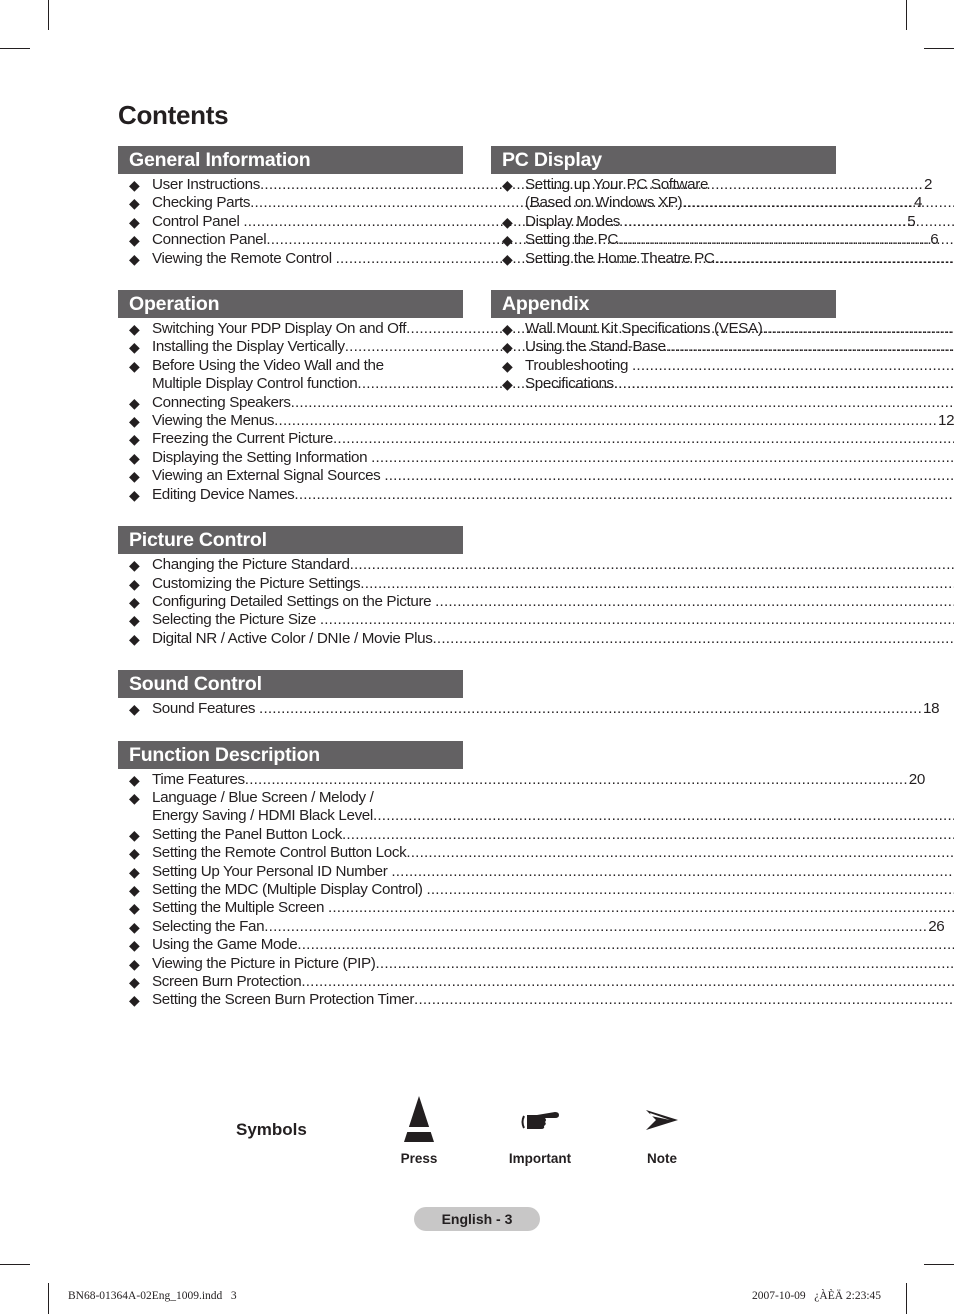  Describe the element at coordinates (936, 926) in the screenshot. I see `toc-entry-page-number: 26` at that location.